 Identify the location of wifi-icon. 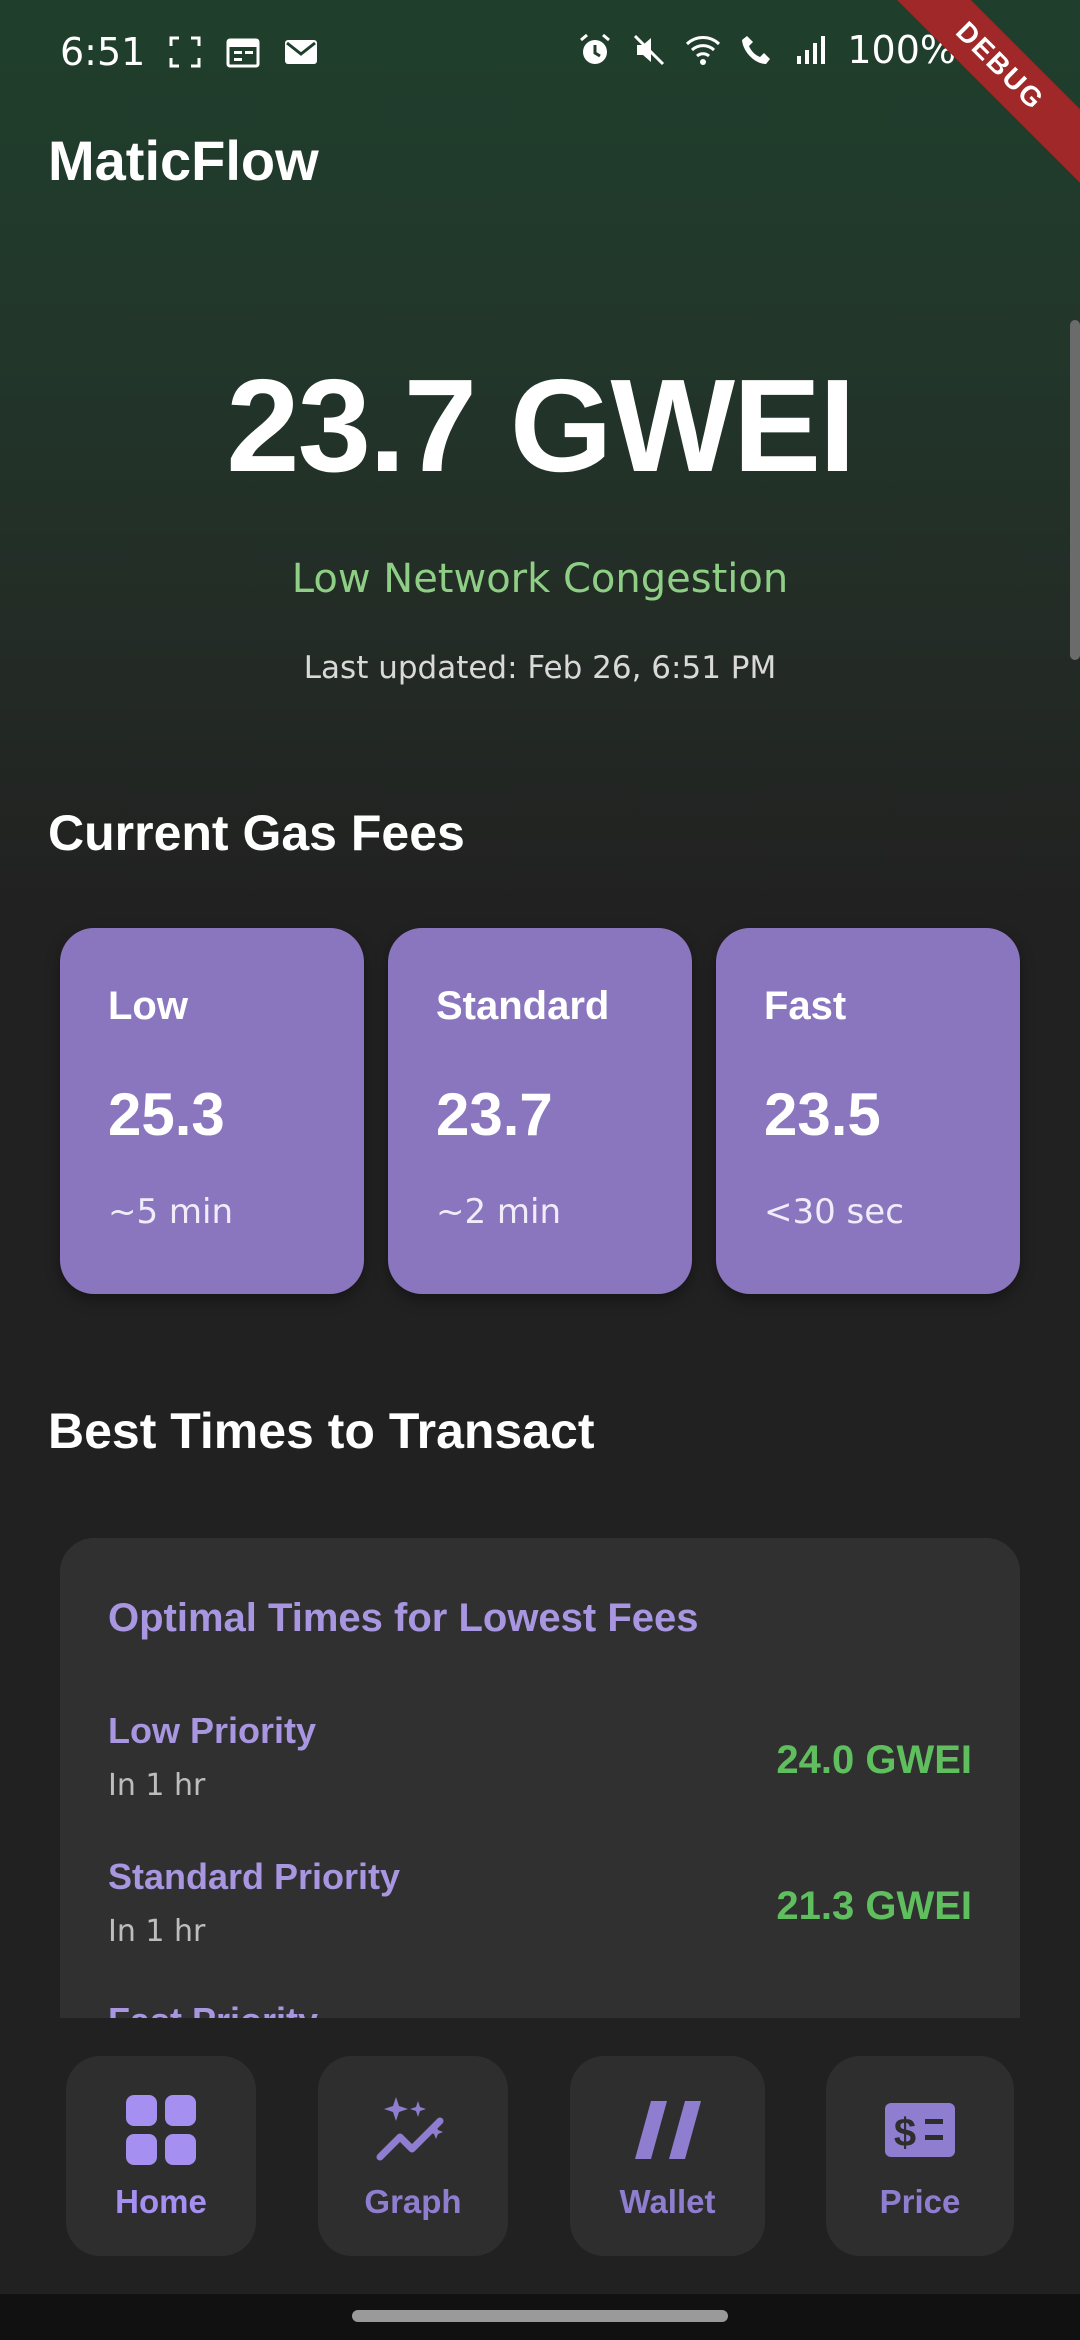
(703, 50).